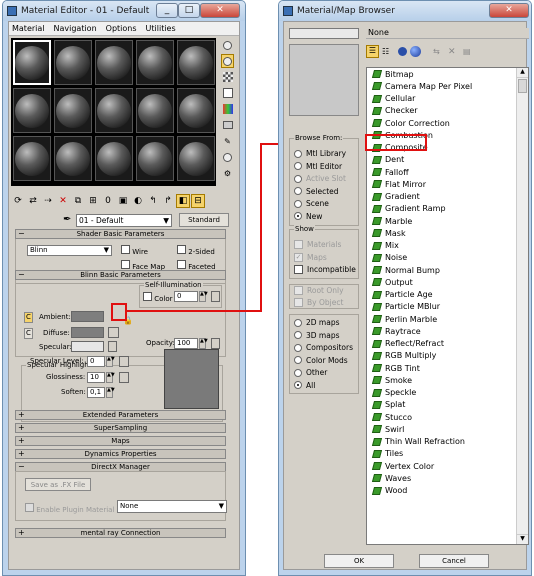  What do you see at coordinates (227, 157) in the screenshot?
I see `select-by-material-icon` at bounding box center [227, 157].